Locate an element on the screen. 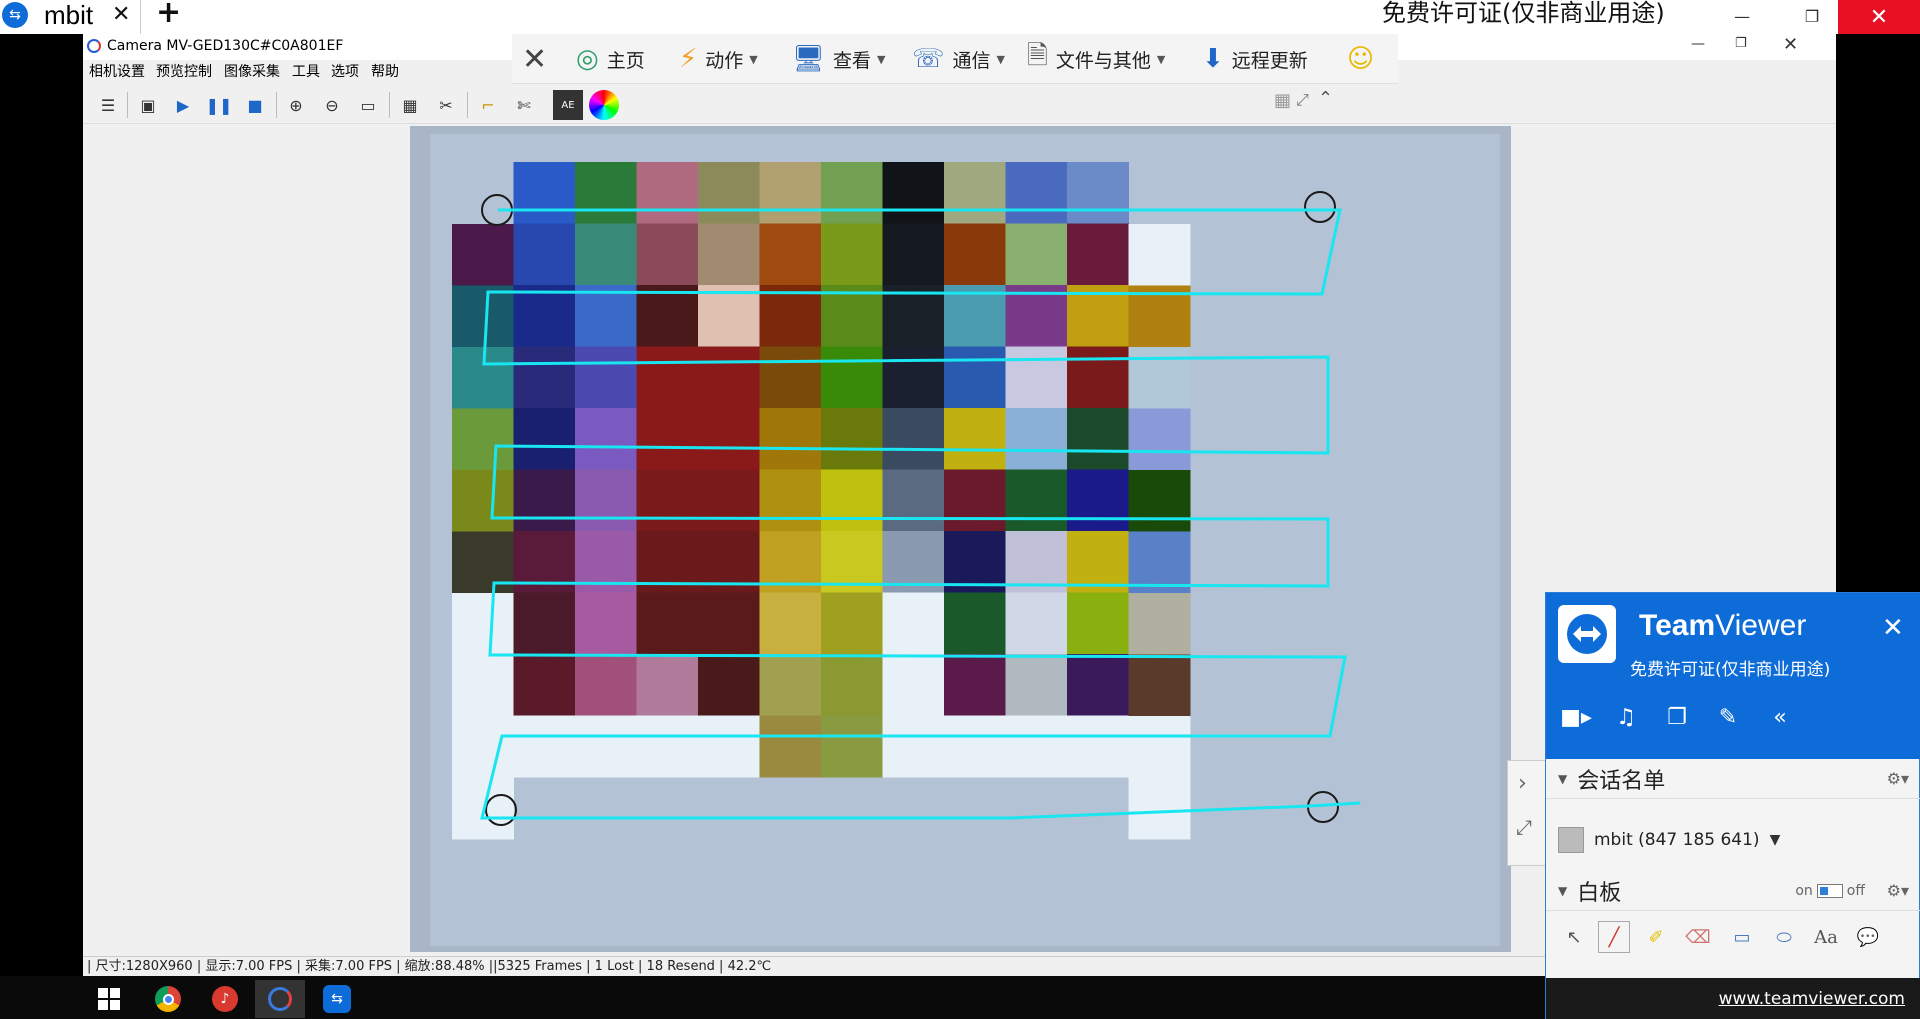 This screenshot has height=1019, width=1920. wrench-icon: ✄ is located at coordinates (524, 105).